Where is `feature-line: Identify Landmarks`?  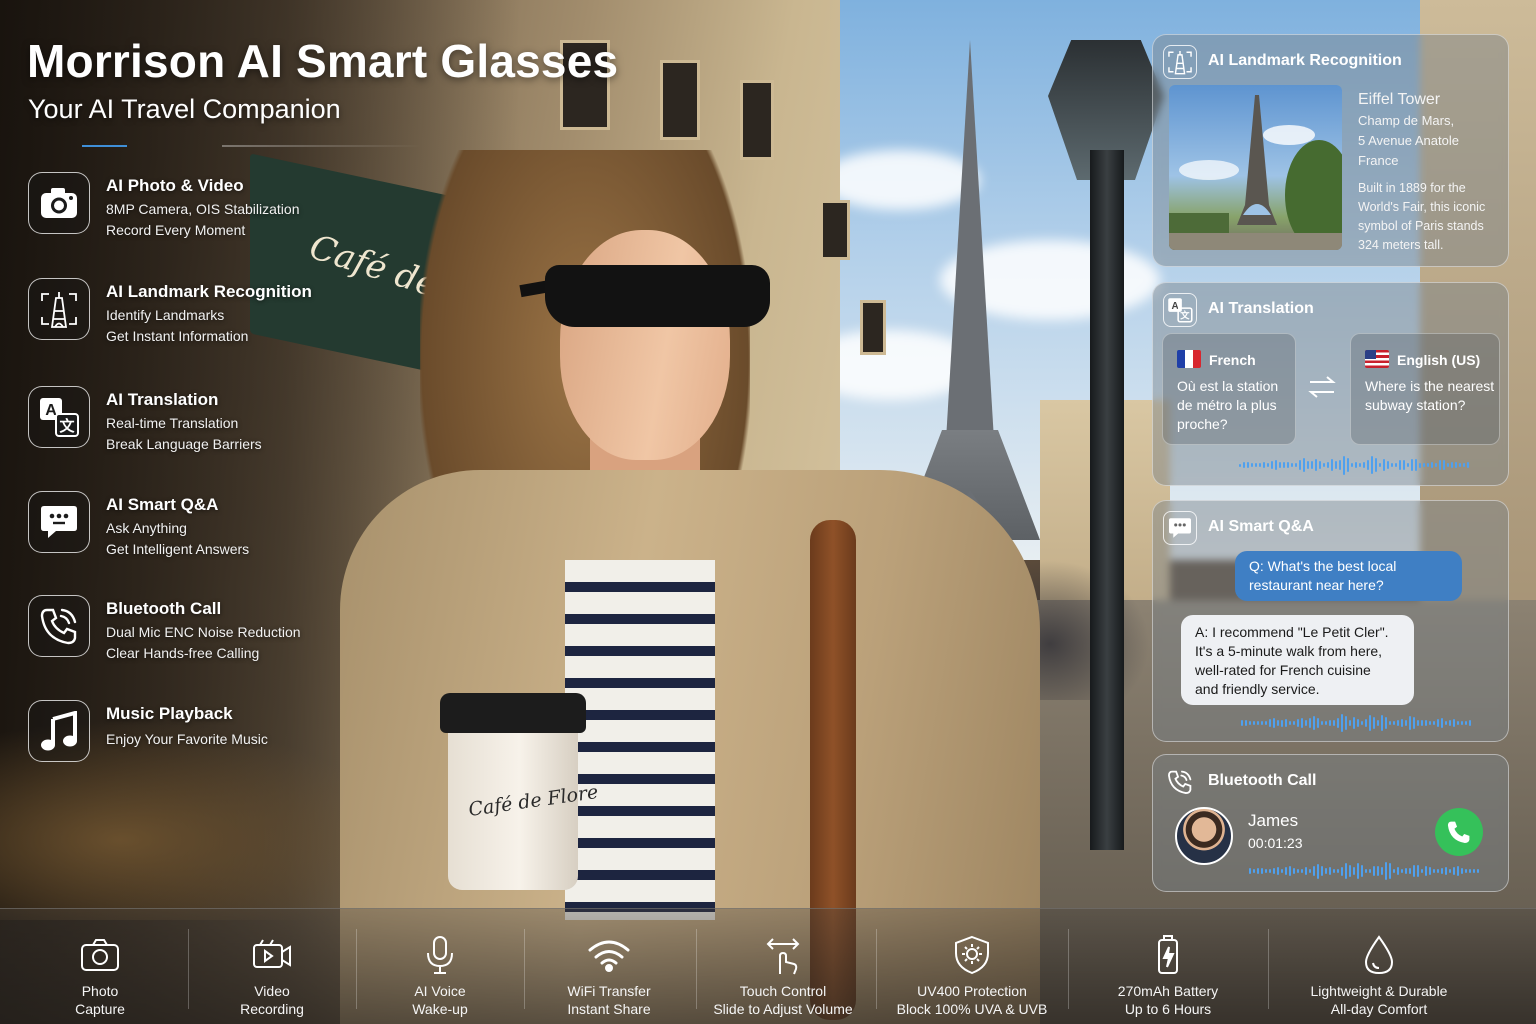 feature-line: Identify Landmarks is located at coordinates (165, 315).